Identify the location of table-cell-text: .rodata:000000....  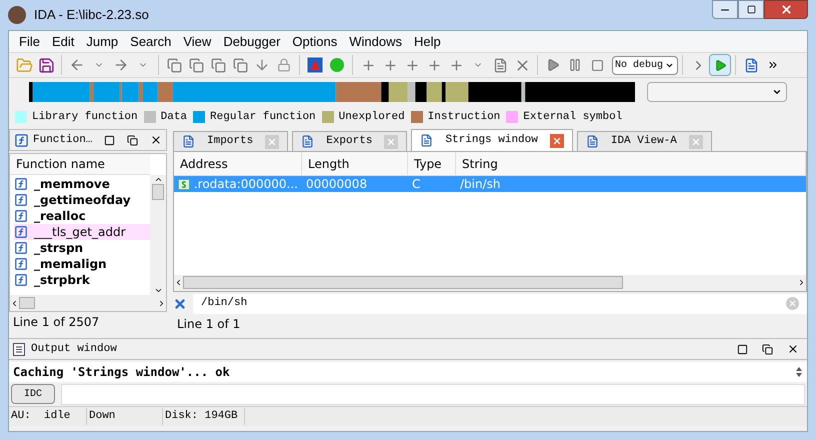
(246, 184).